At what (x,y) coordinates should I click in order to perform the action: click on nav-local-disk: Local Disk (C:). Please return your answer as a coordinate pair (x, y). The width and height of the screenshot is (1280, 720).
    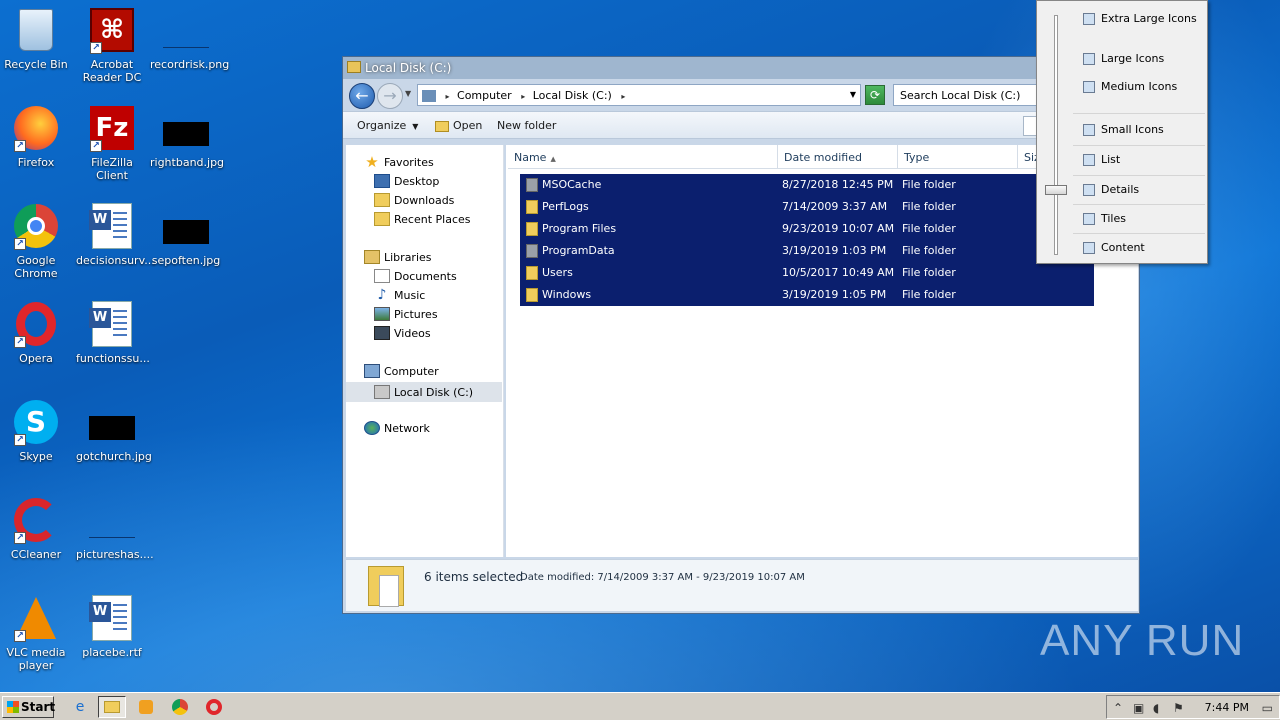
    Looking at the image, I should click on (424, 392).